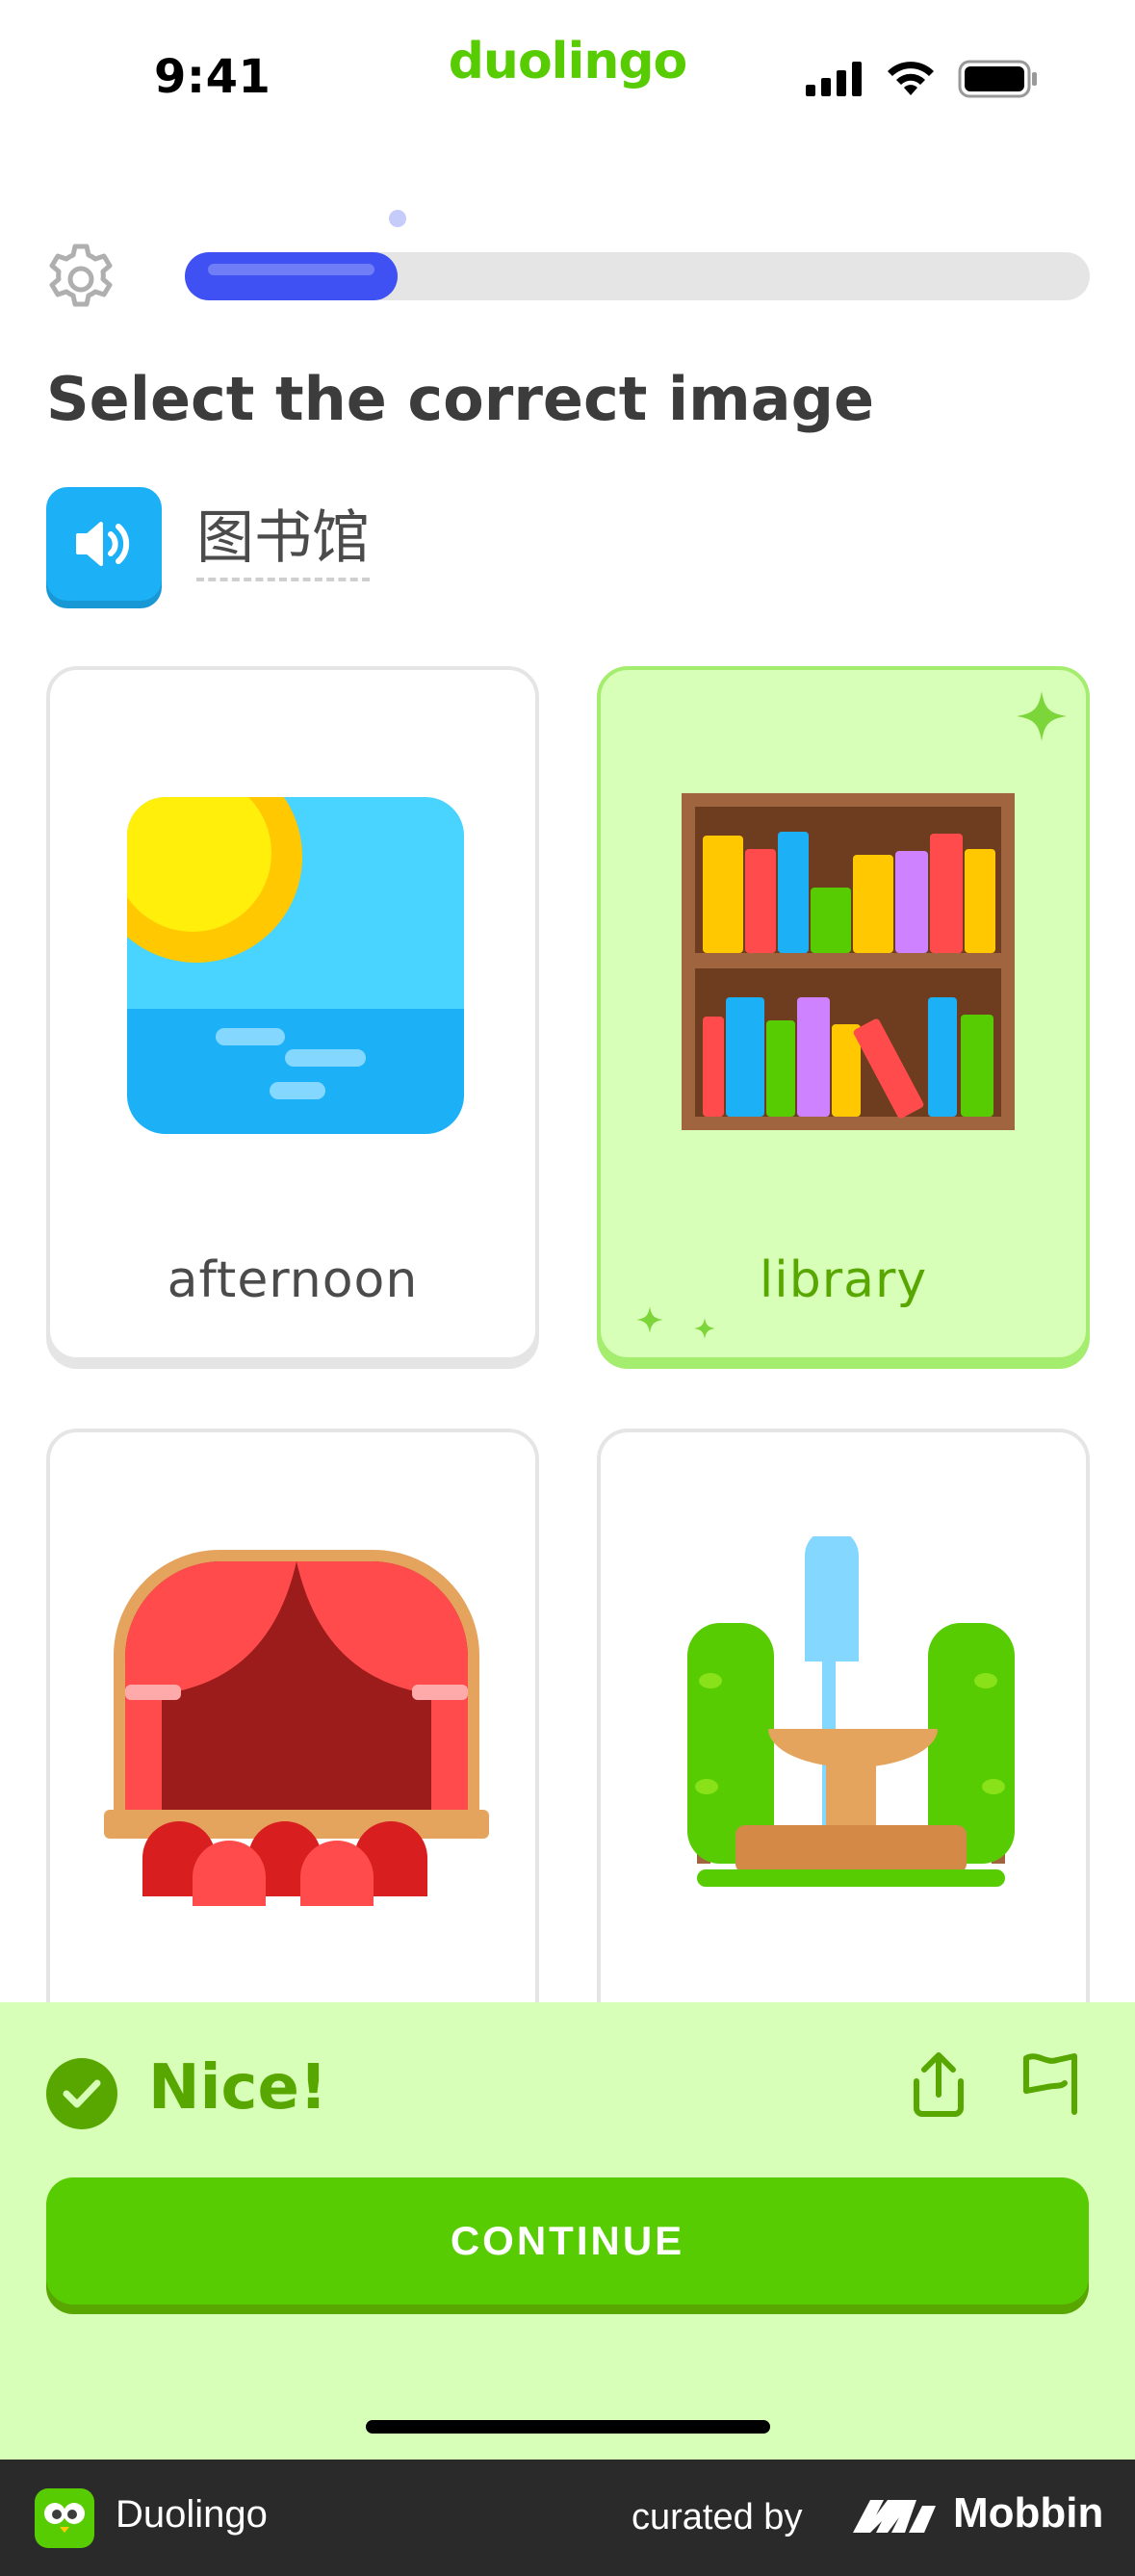 Image resolution: width=1135 pixels, height=2576 pixels. I want to click on sun-over-sea-icon, so click(295, 966).